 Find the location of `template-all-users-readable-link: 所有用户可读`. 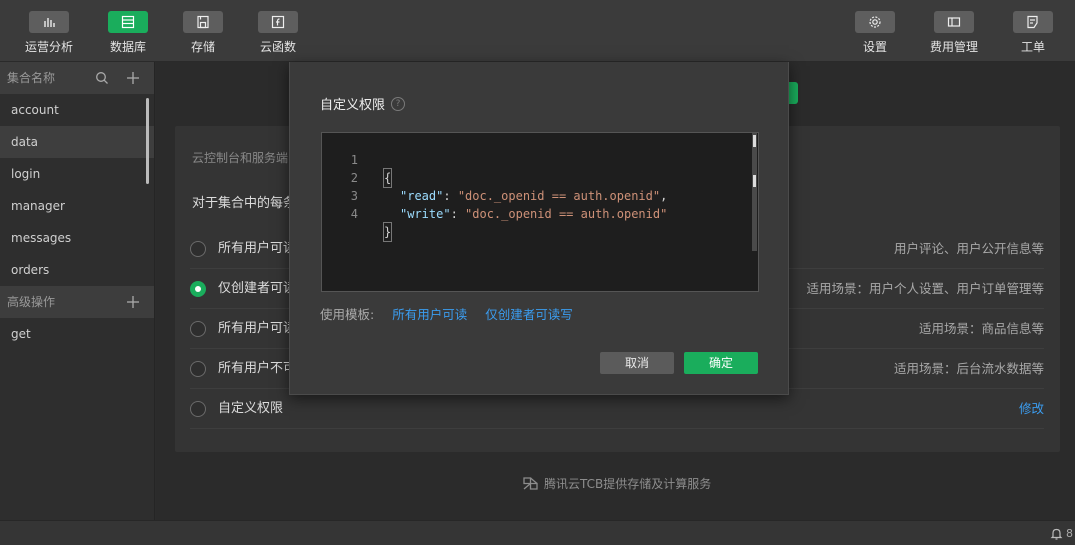

template-all-users-readable-link: 所有用户可读 is located at coordinates (429, 314).